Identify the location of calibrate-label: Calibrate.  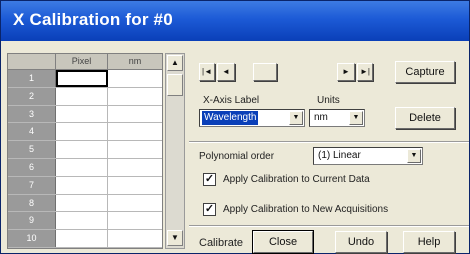
(221, 243).